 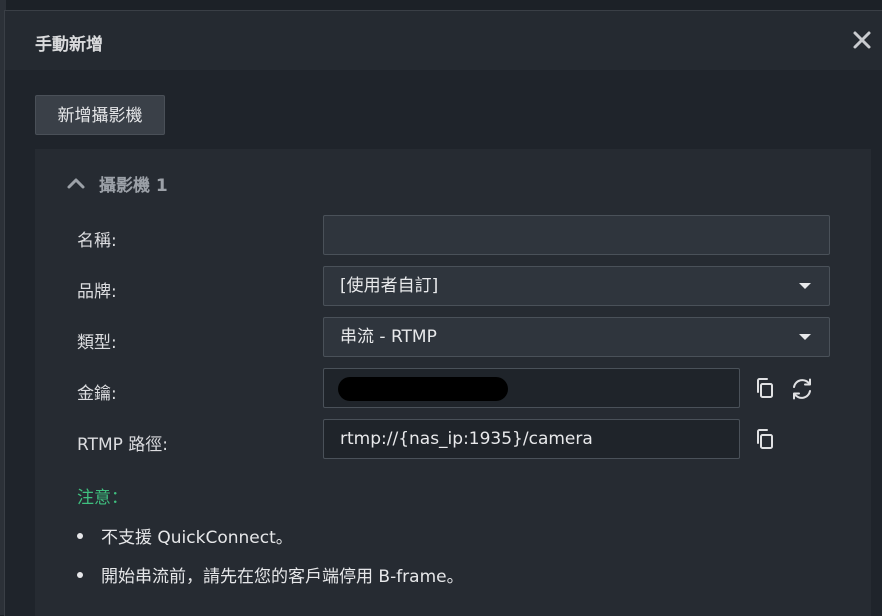 What do you see at coordinates (531, 439) in the screenshot?
I see `rtmp-path-field: rtmp://{nas_ip:1935}/camera` at bounding box center [531, 439].